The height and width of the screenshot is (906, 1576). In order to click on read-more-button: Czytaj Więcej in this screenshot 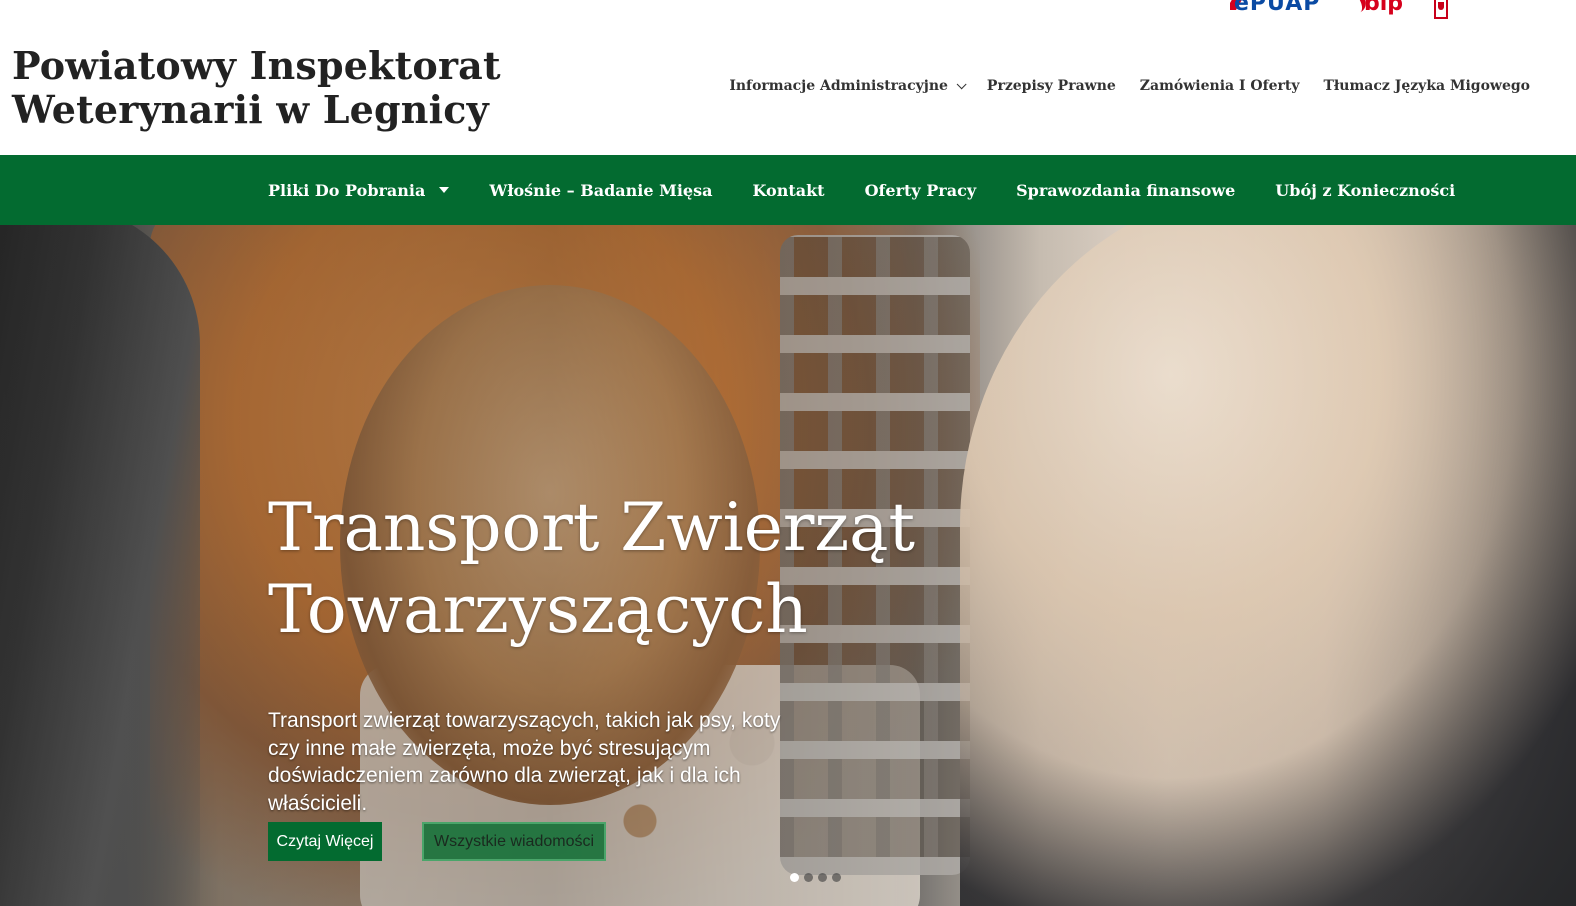, I will do `click(325, 841)`.